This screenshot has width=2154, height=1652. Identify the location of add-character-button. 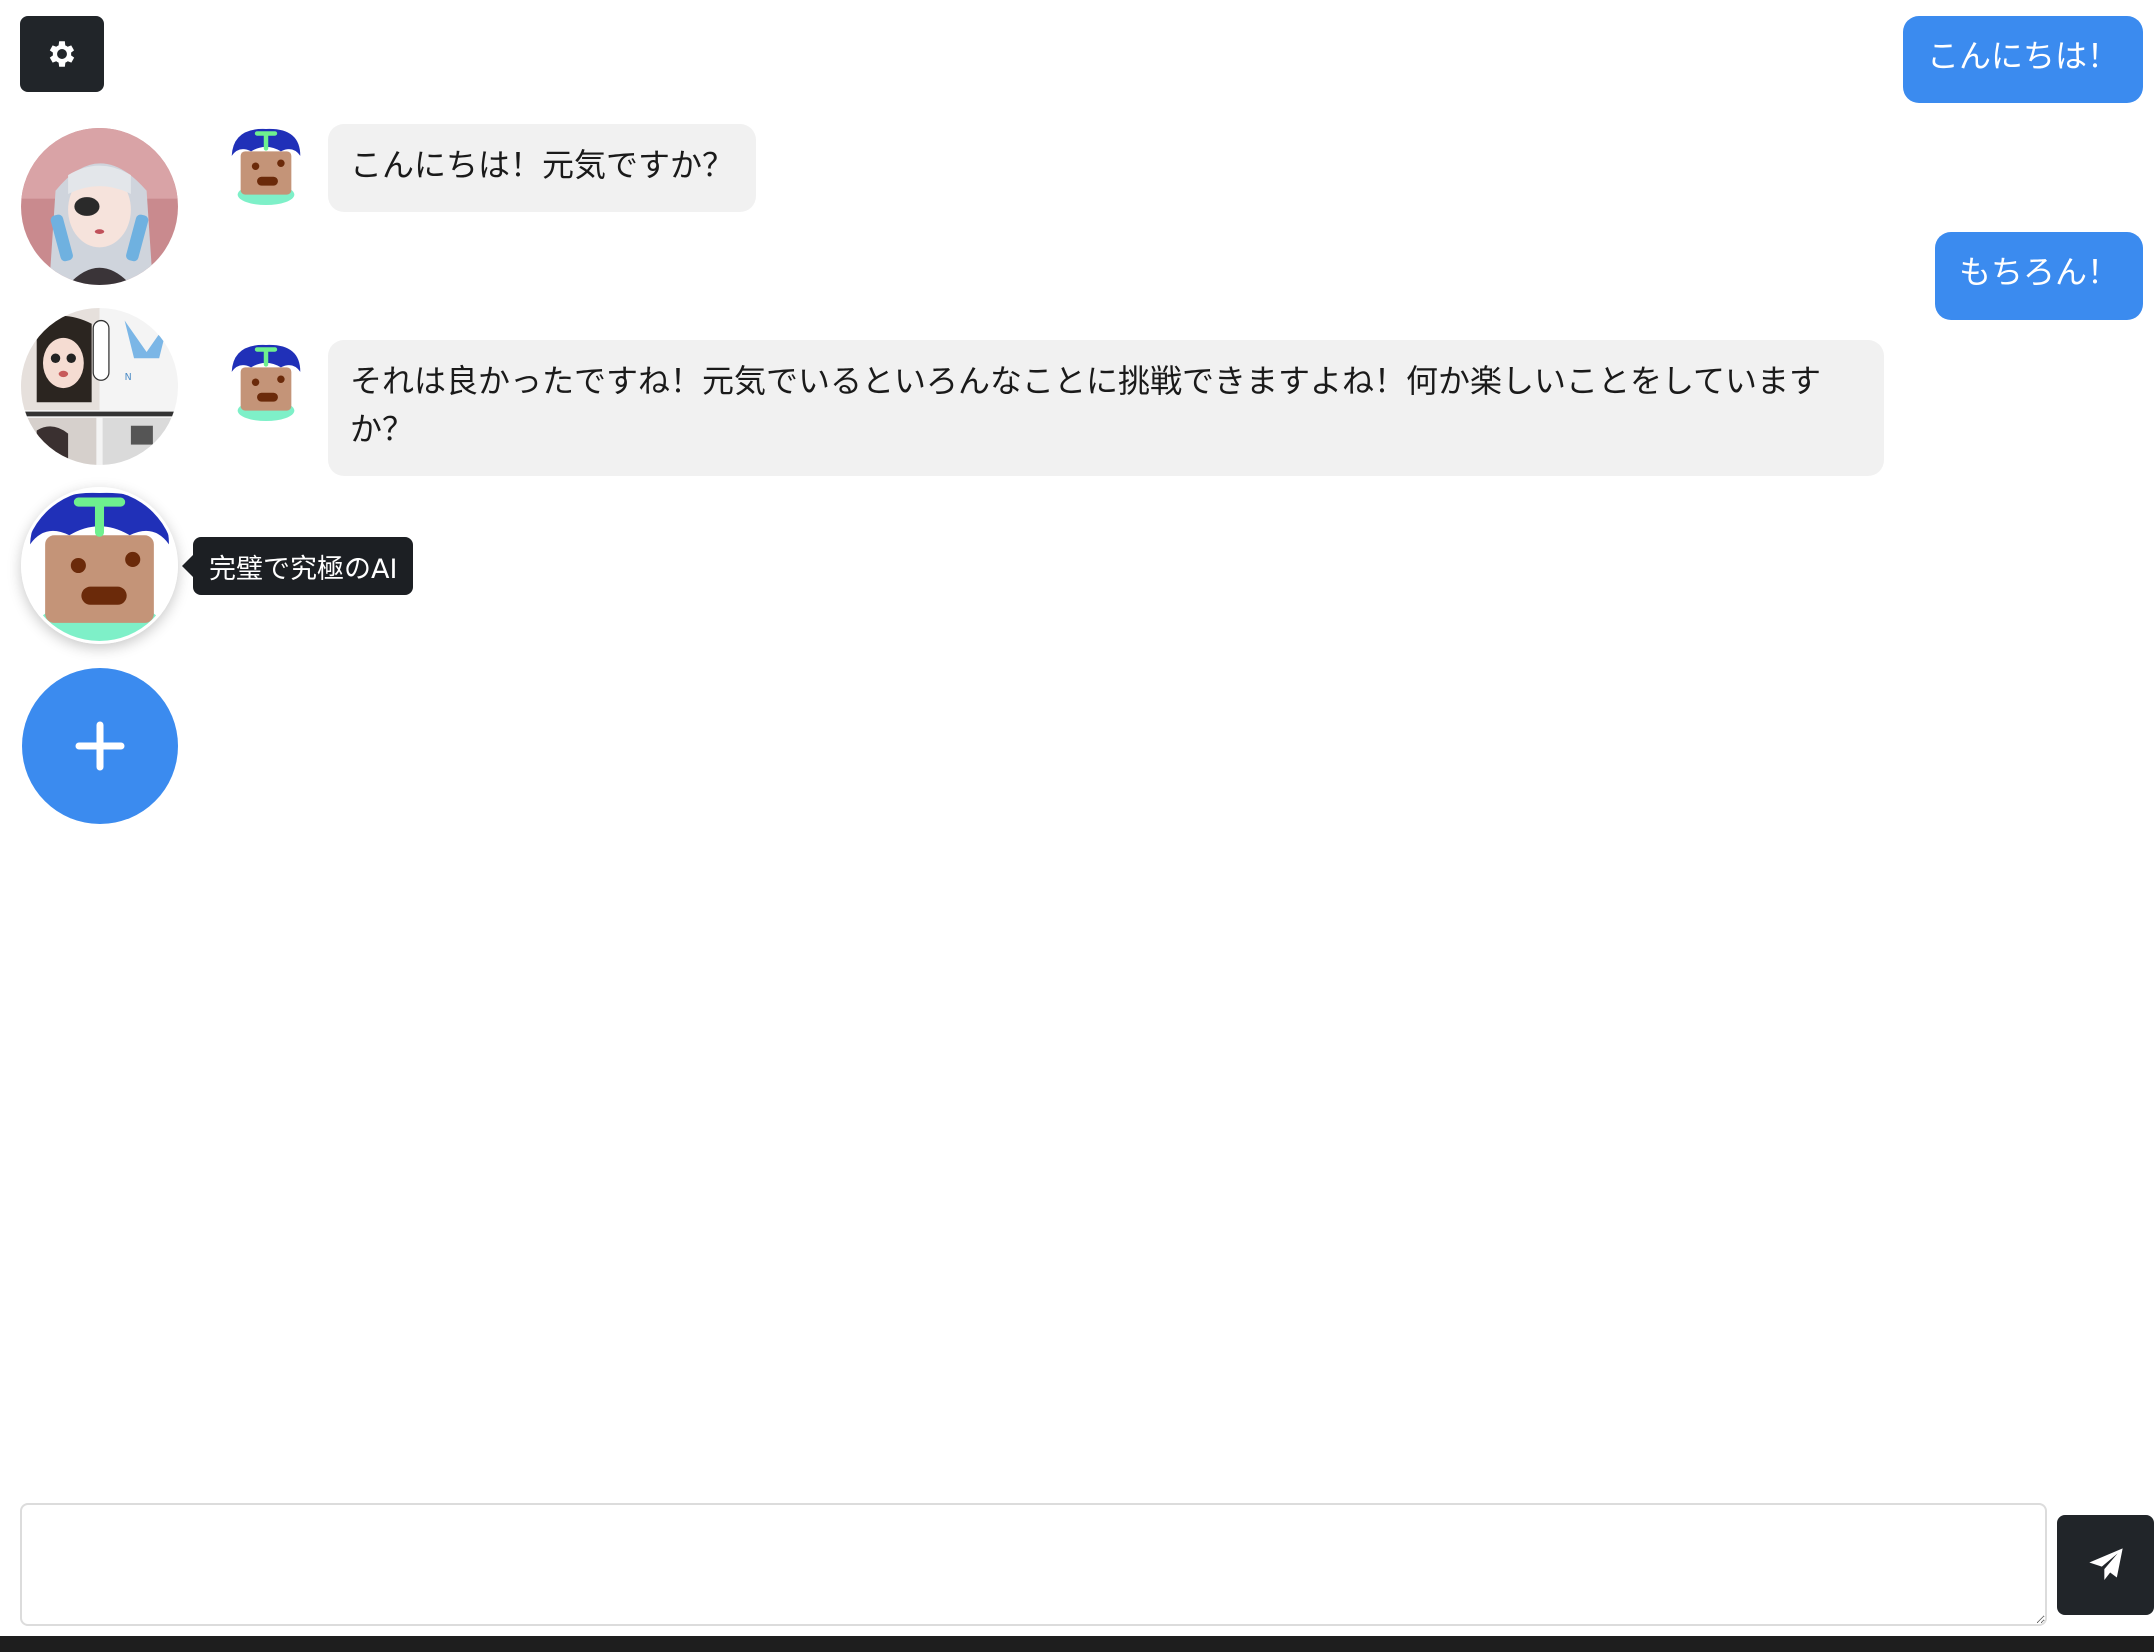
(100, 746).